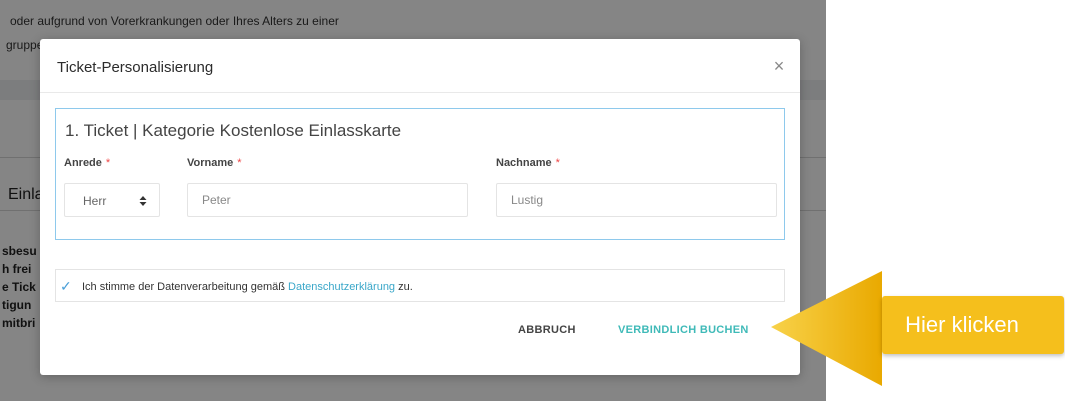 This screenshot has width=1065, height=401. I want to click on callout-label: Hier klicken, so click(962, 324).